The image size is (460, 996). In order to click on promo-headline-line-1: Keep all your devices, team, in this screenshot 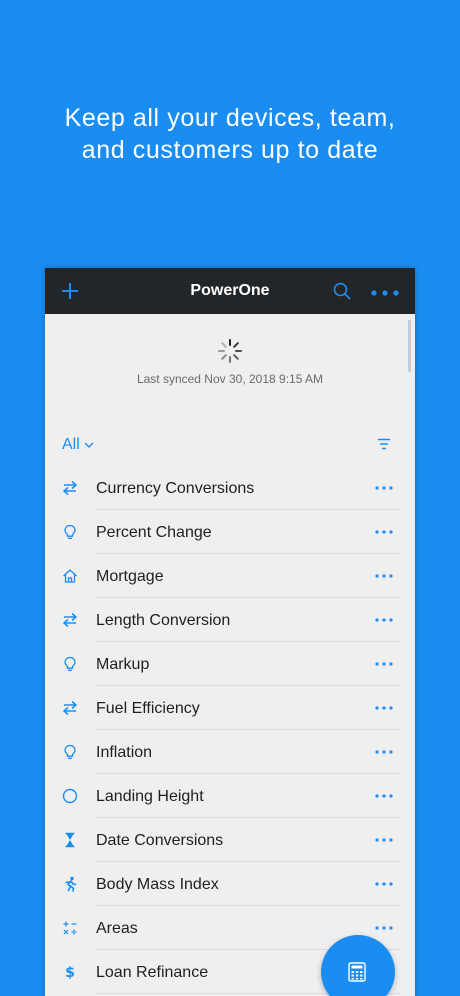, I will do `click(230, 118)`.